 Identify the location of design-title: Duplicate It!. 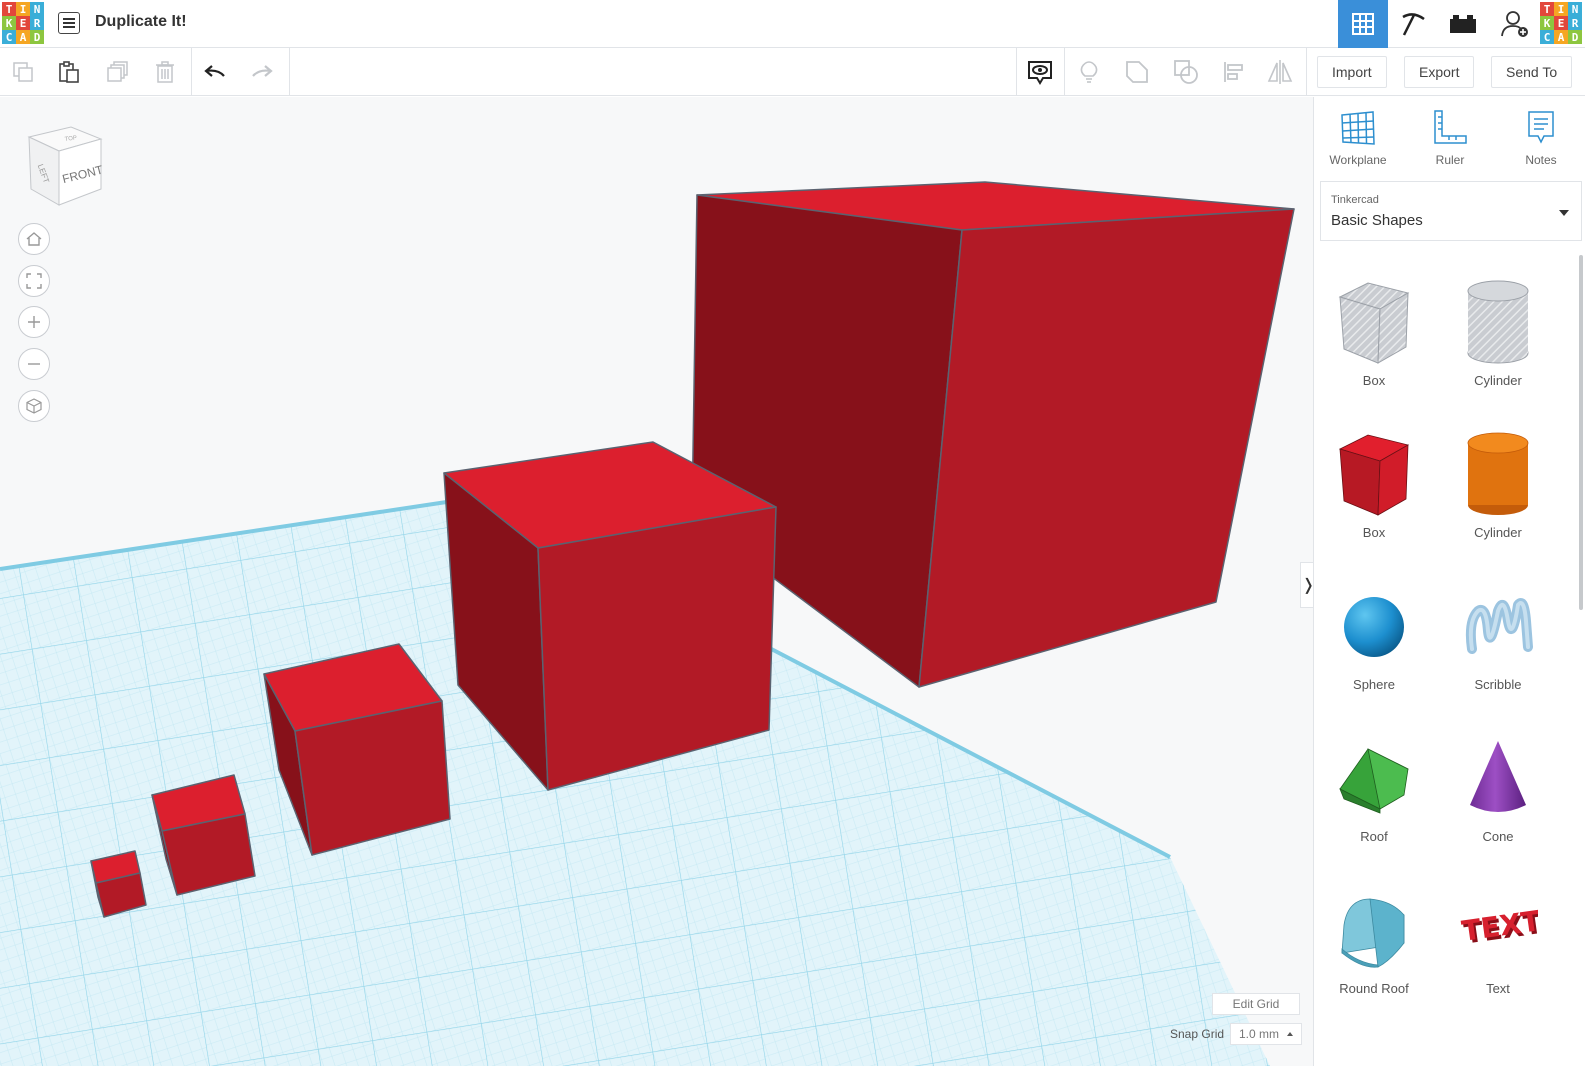
(141, 22).